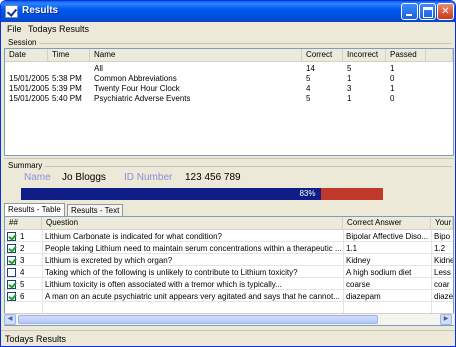 The image size is (456, 347). I want to click on row-correct: 4, so click(308, 88).